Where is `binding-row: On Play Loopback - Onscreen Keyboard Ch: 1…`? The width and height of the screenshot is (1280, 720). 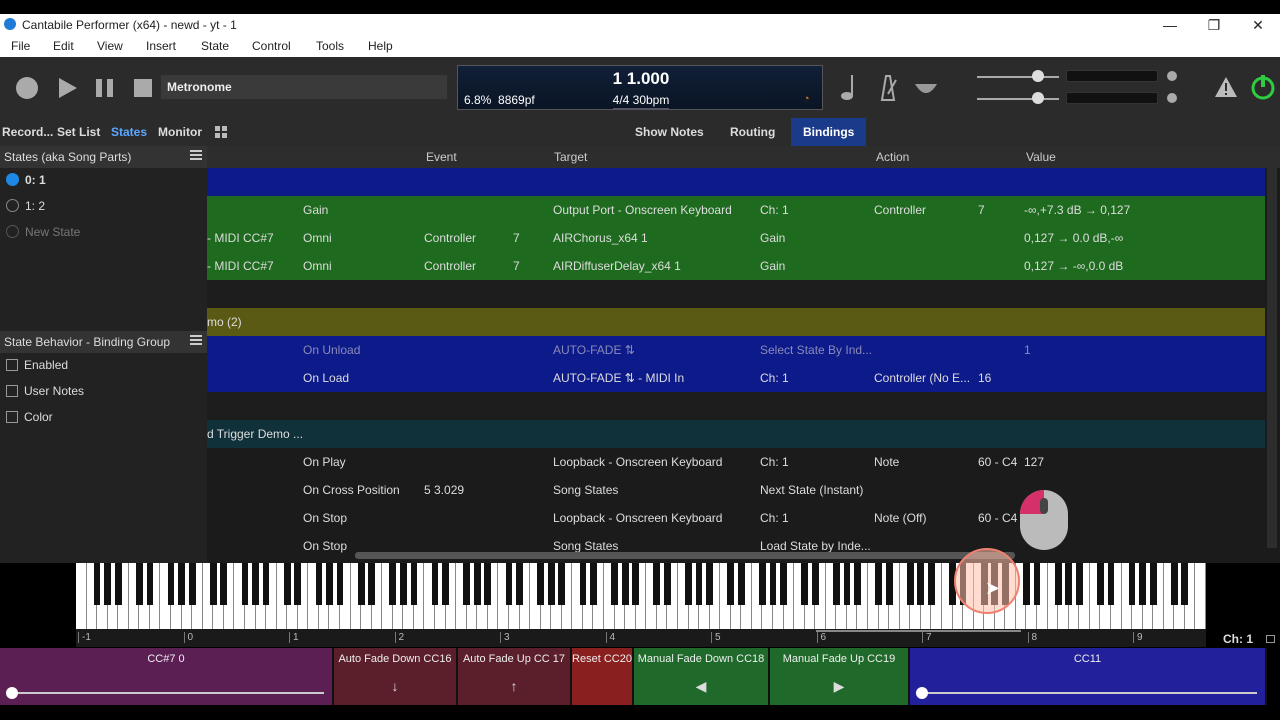 binding-row: On Play Loopback - Onscreen Keyboard Ch: 1… is located at coordinates (736, 462).